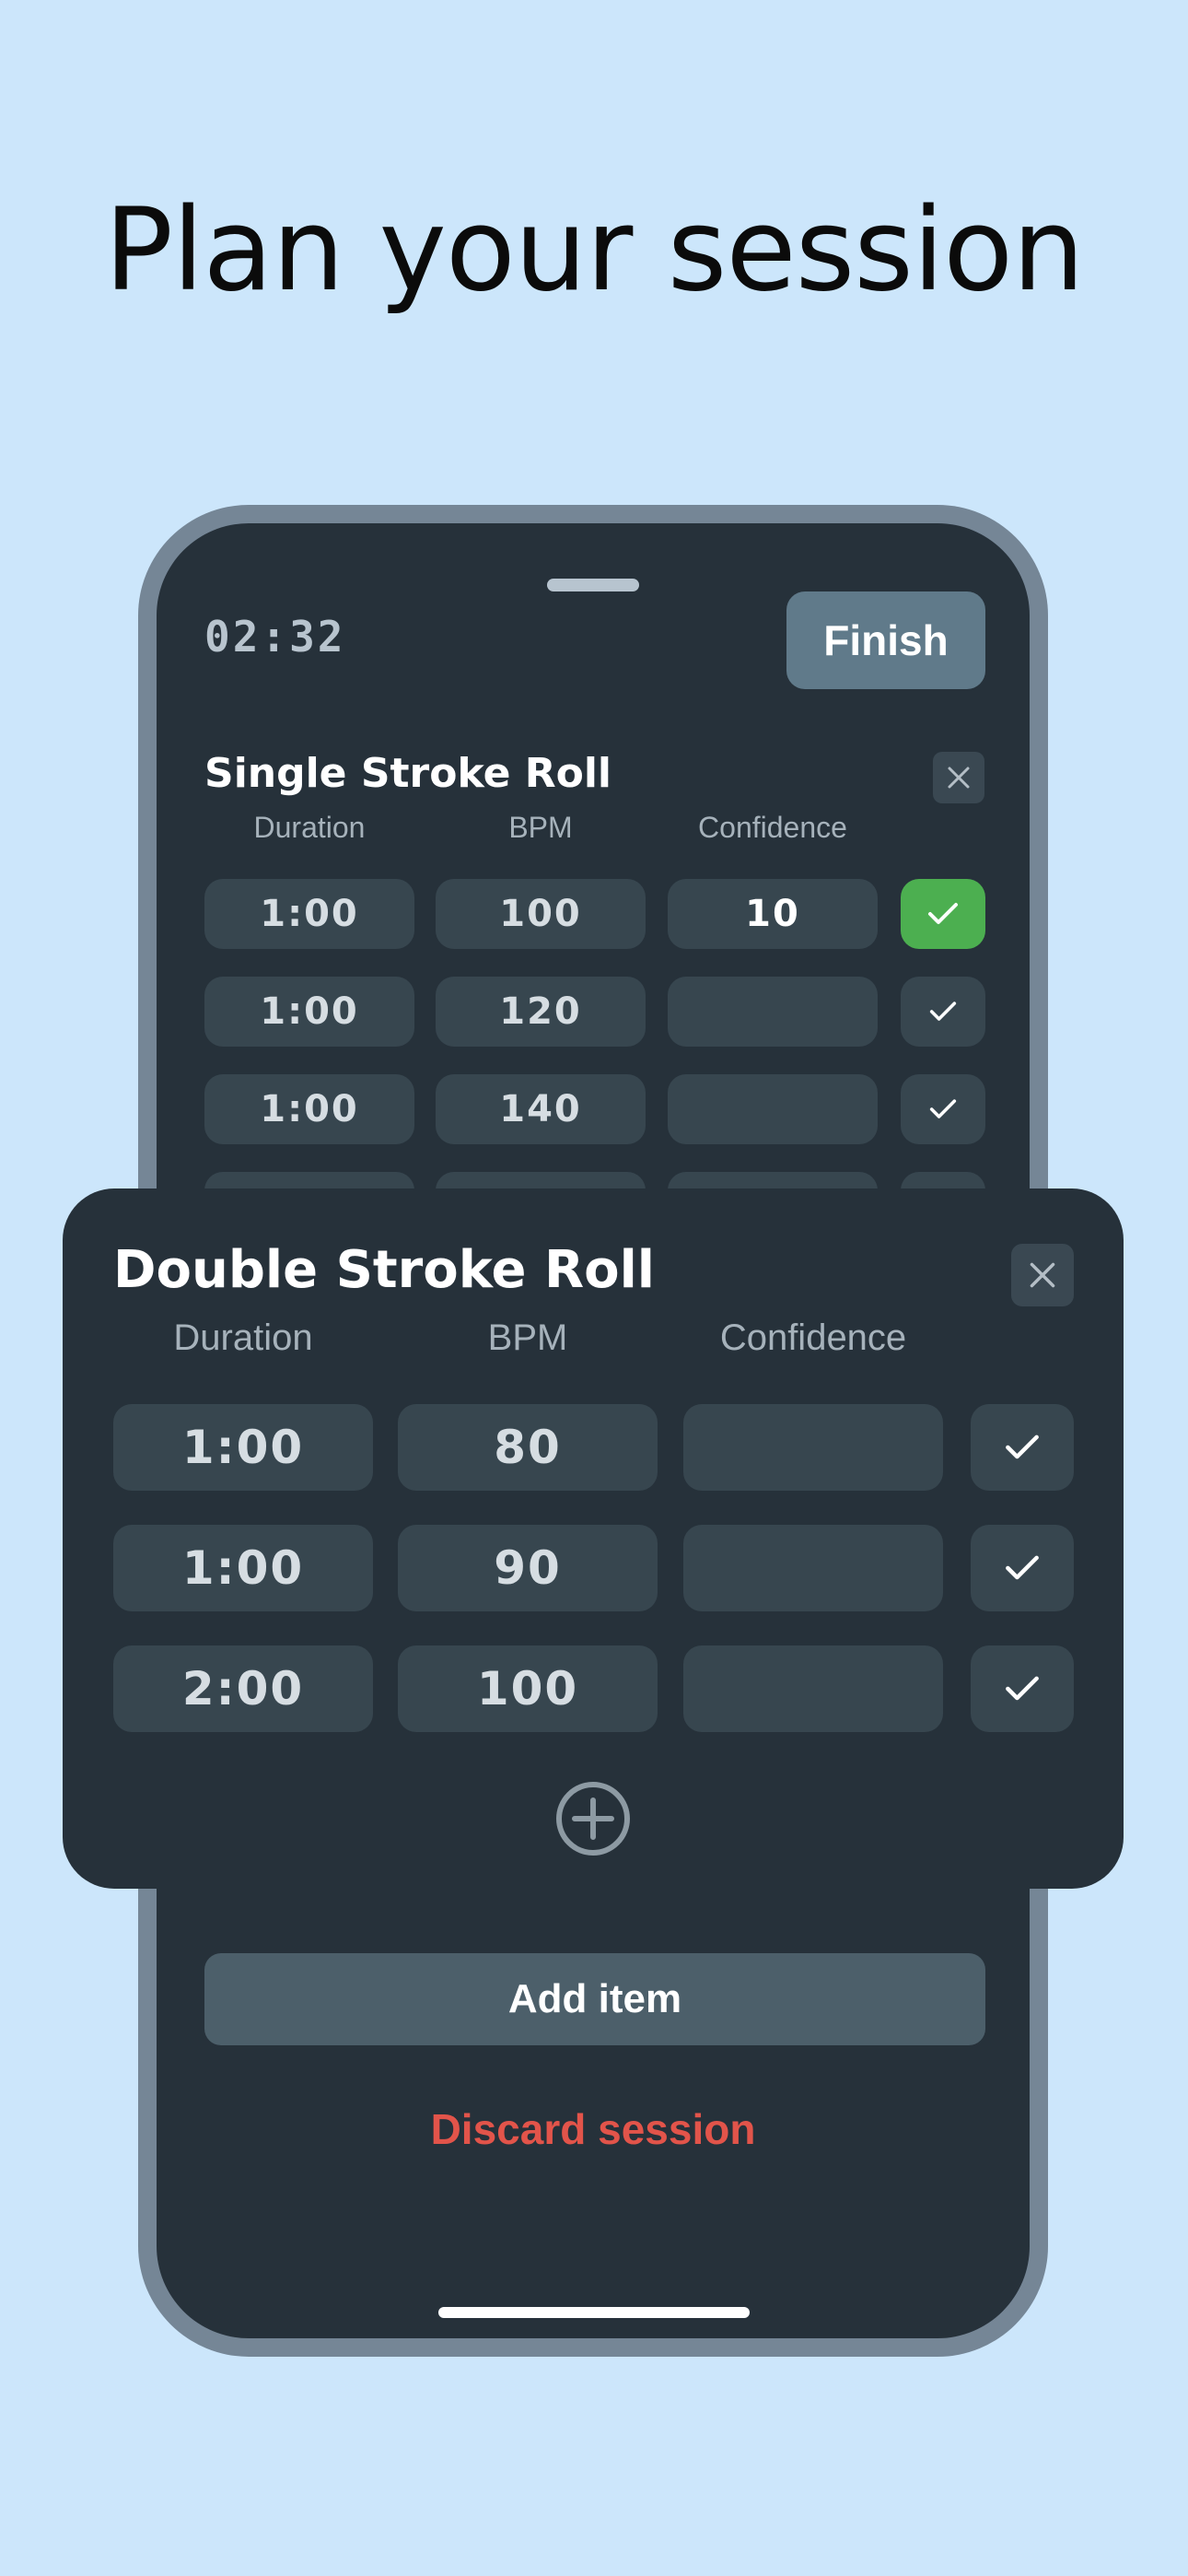 This screenshot has height=2576, width=1188. I want to click on duration-field: 2:00, so click(243, 1688).